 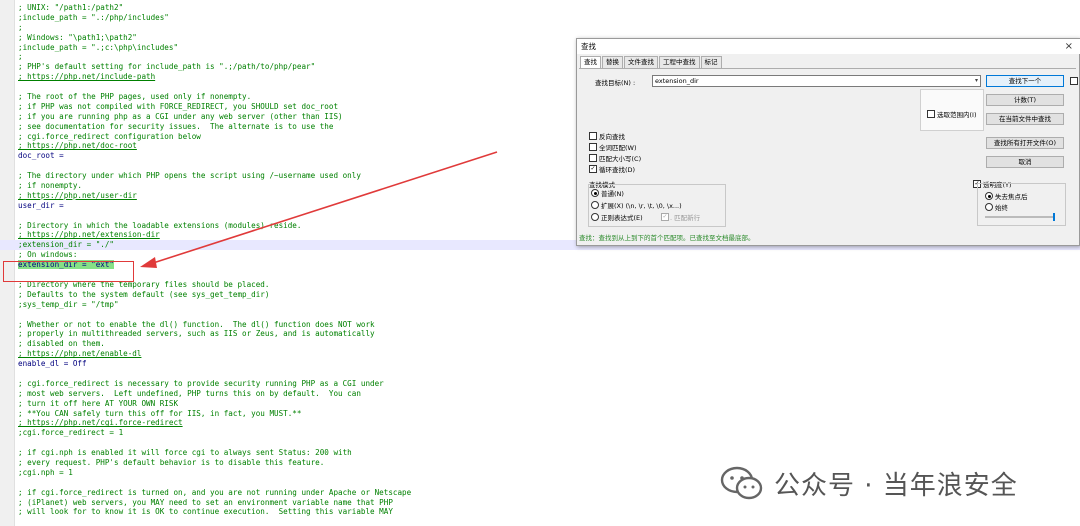 What do you see at coordinates (548, 265) in the screenshot?
I see `code-line: extension_dir = "ext"` at bounding box center [548, 265].